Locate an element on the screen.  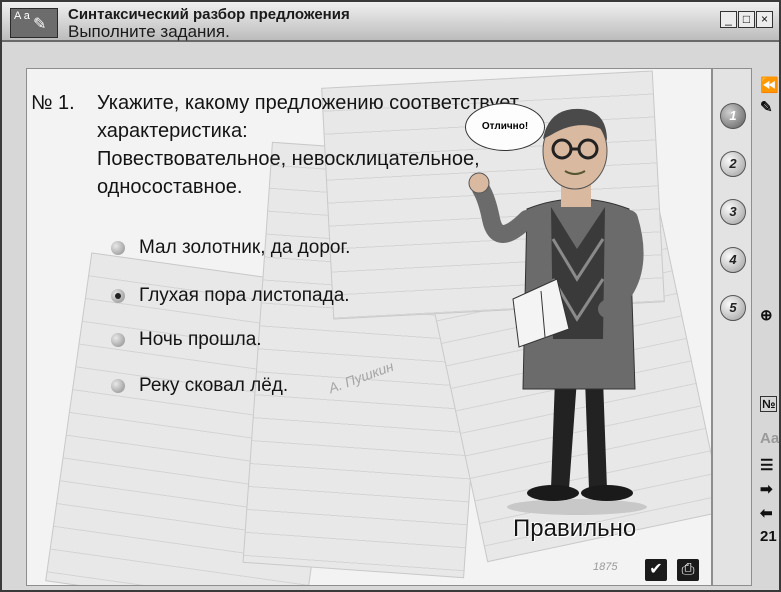
step-button-1: 1 is located at coordinates (733, 116).